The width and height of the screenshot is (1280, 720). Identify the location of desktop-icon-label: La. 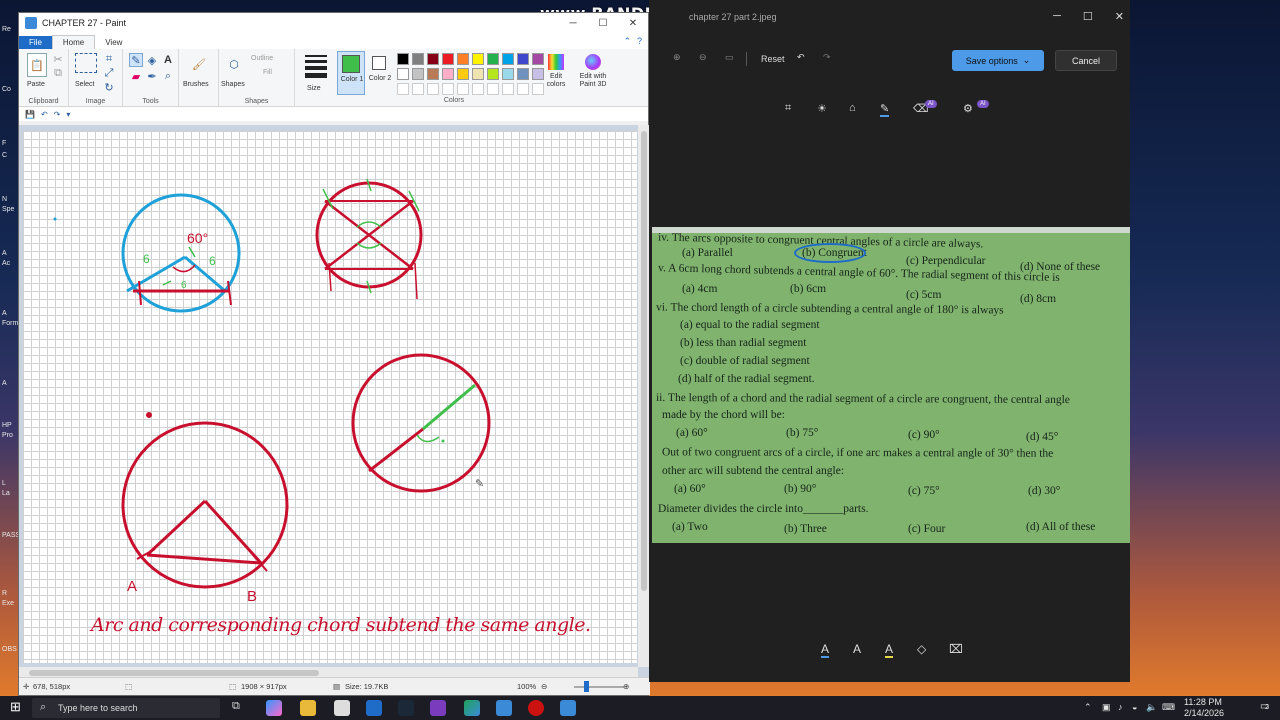
(6, 493).